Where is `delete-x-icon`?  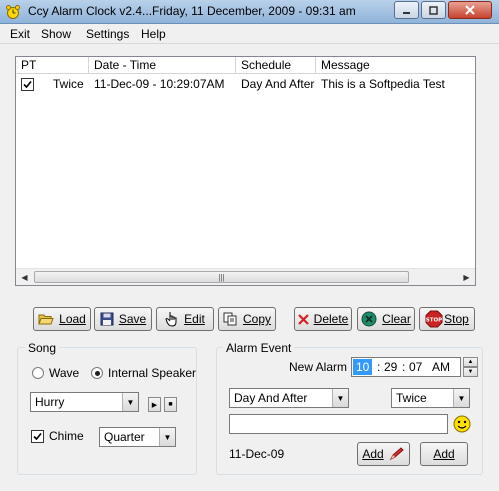 delete-x-icon is located at coordinates (303, 319).